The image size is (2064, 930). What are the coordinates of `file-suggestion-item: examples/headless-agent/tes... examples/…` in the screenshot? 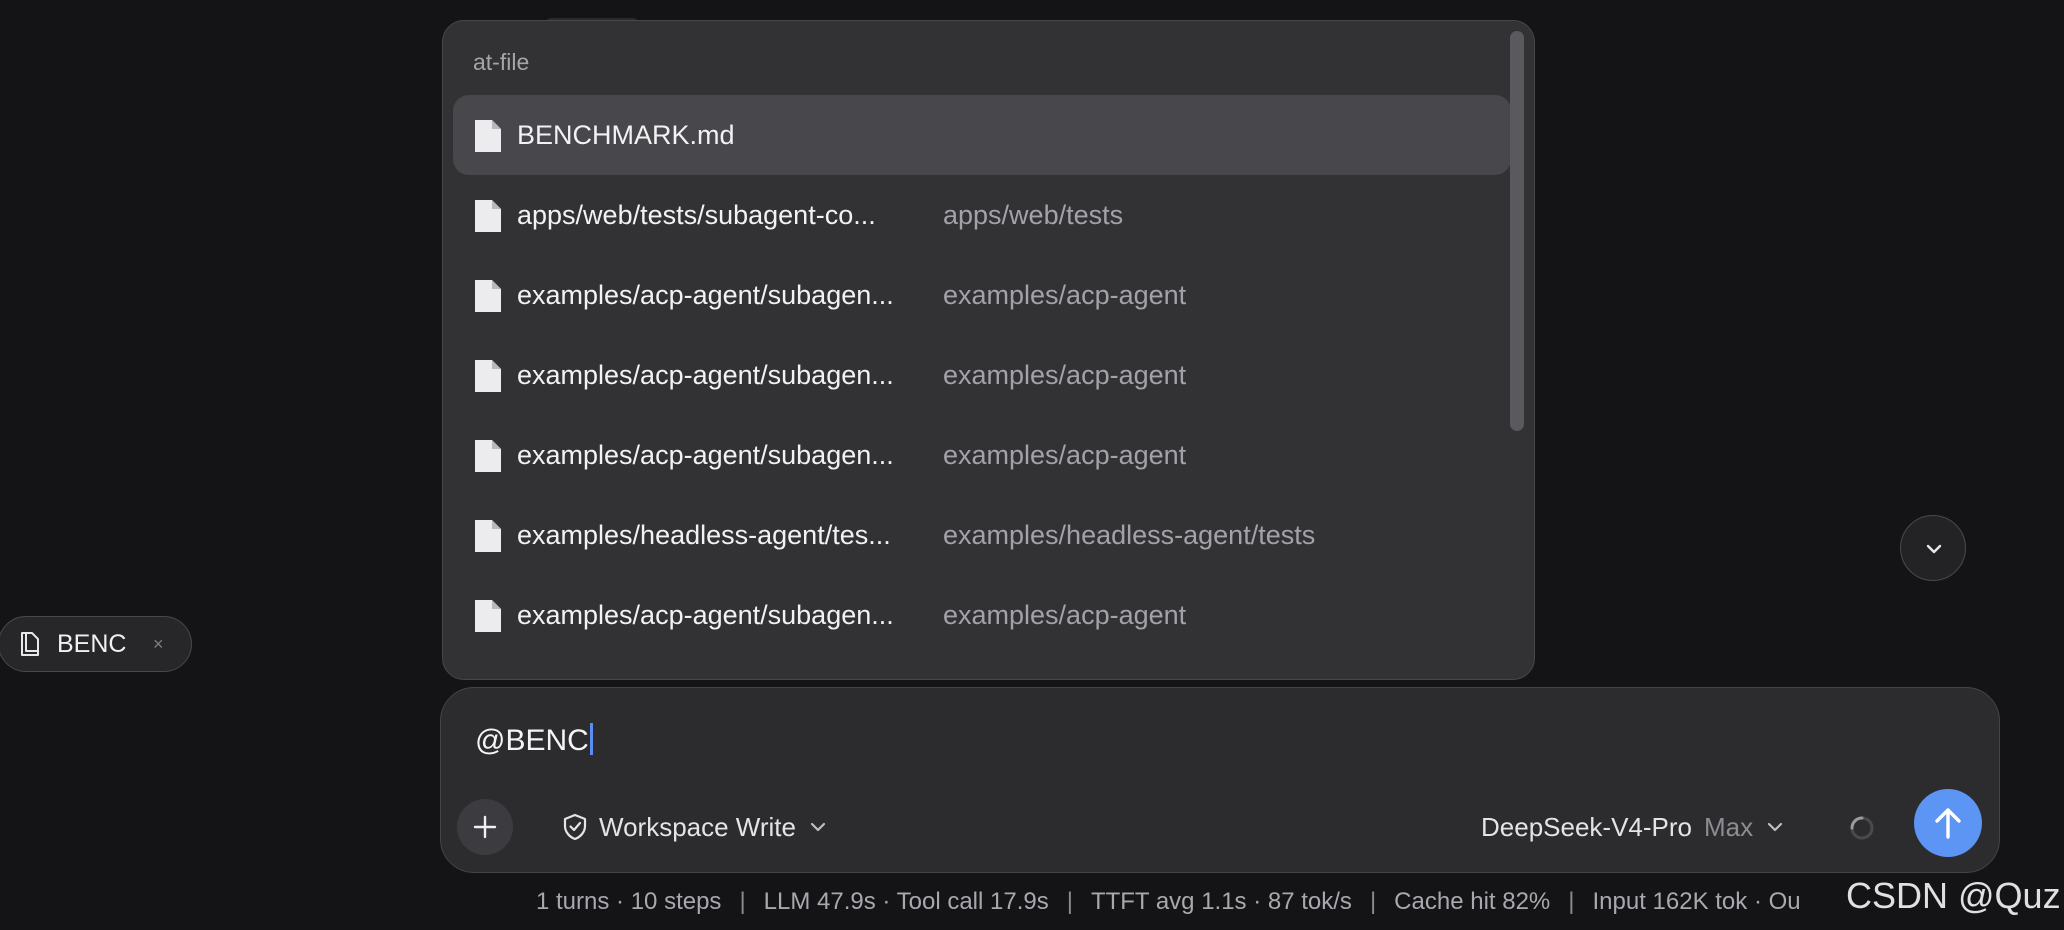 It's located at (982, 535).